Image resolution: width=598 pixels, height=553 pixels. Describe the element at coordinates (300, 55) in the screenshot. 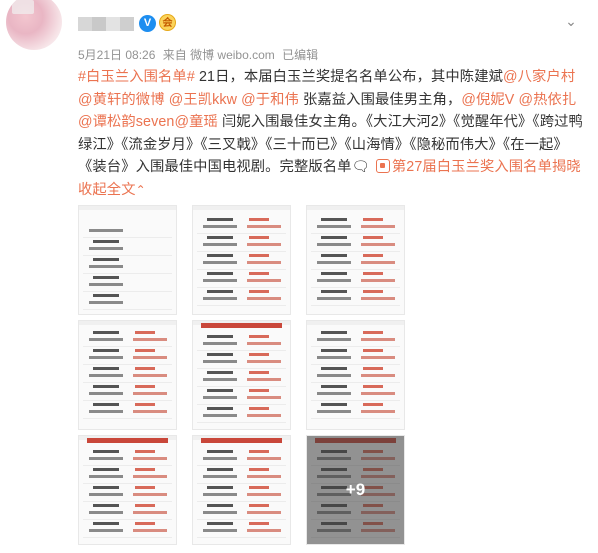

I see `post-edited: 已编辑` at that location.